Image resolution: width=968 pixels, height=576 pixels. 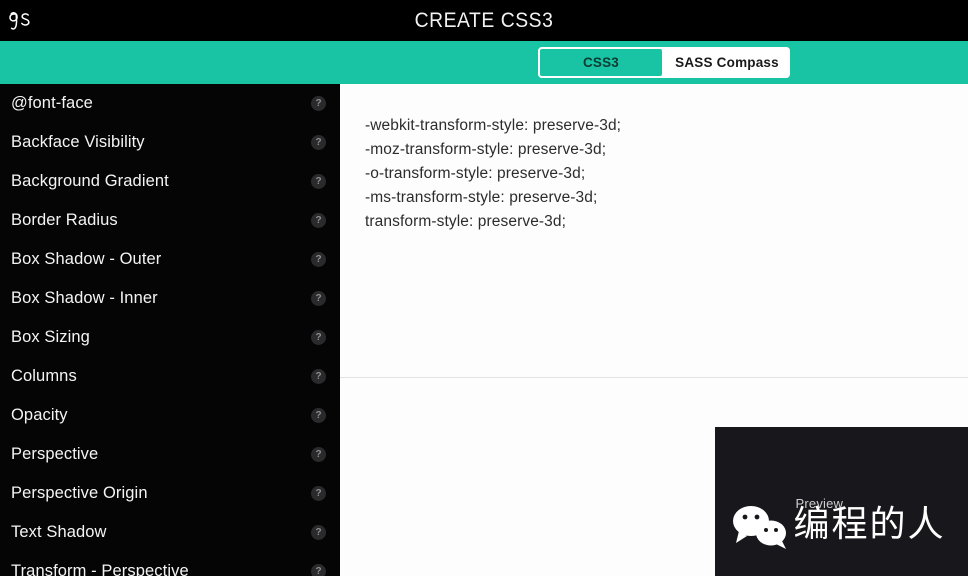 I want to click on sidebar-item-transform-perspective: Transform - Perspective ?, so click(x=170, y=564).